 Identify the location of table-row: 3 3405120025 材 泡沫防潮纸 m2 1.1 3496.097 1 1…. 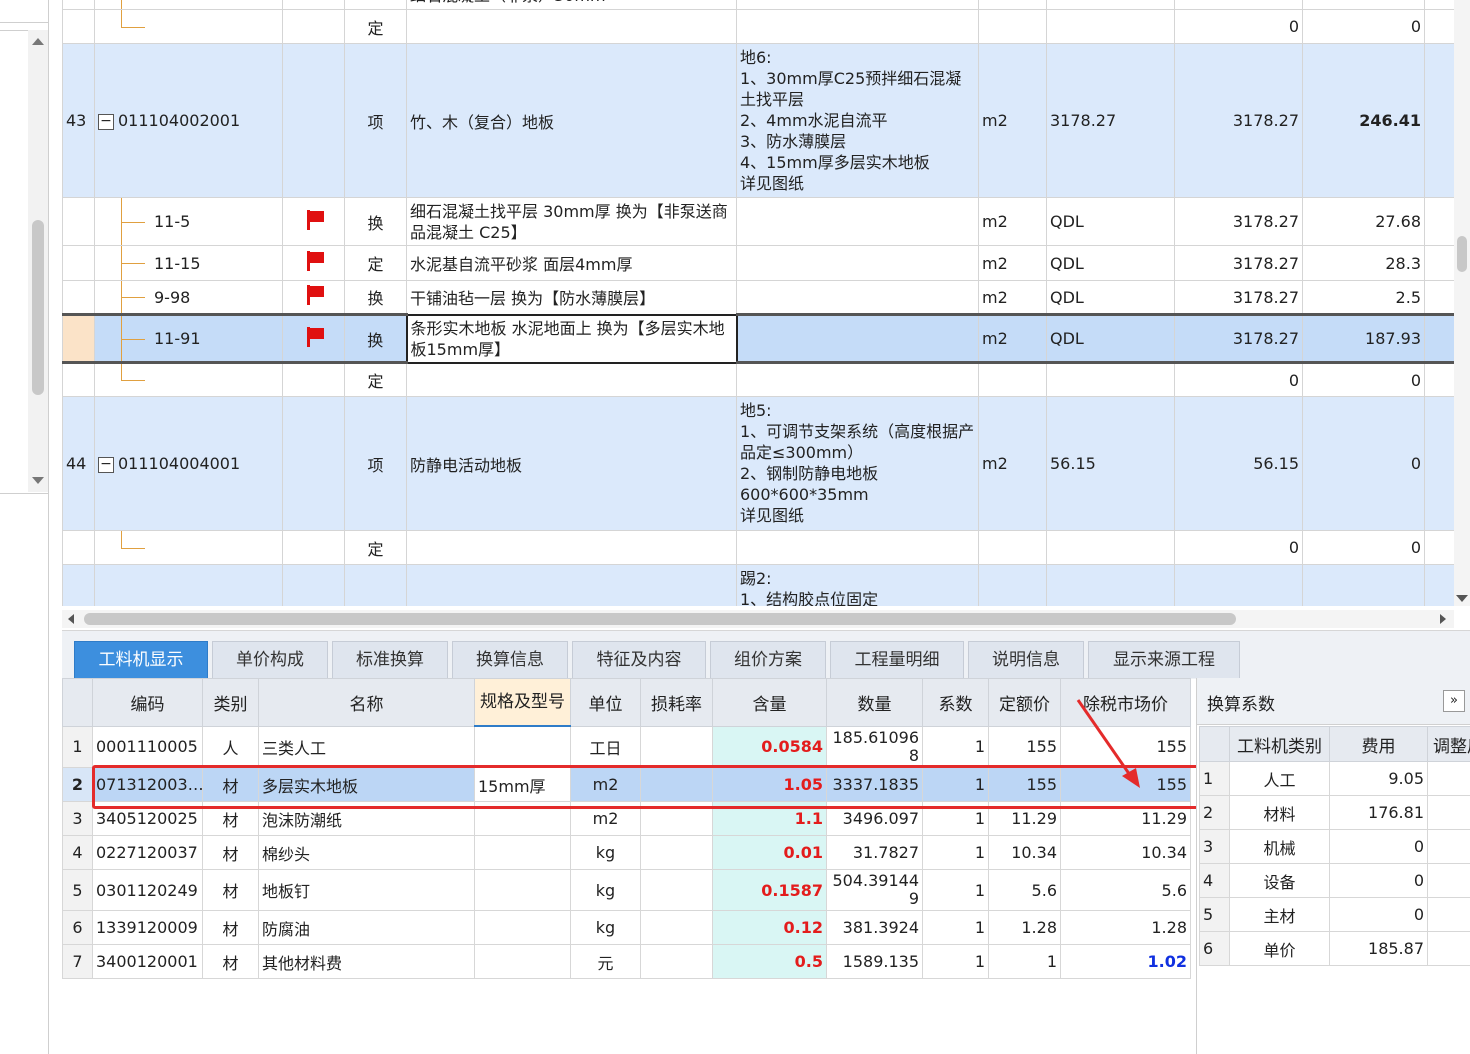
(626, 818).